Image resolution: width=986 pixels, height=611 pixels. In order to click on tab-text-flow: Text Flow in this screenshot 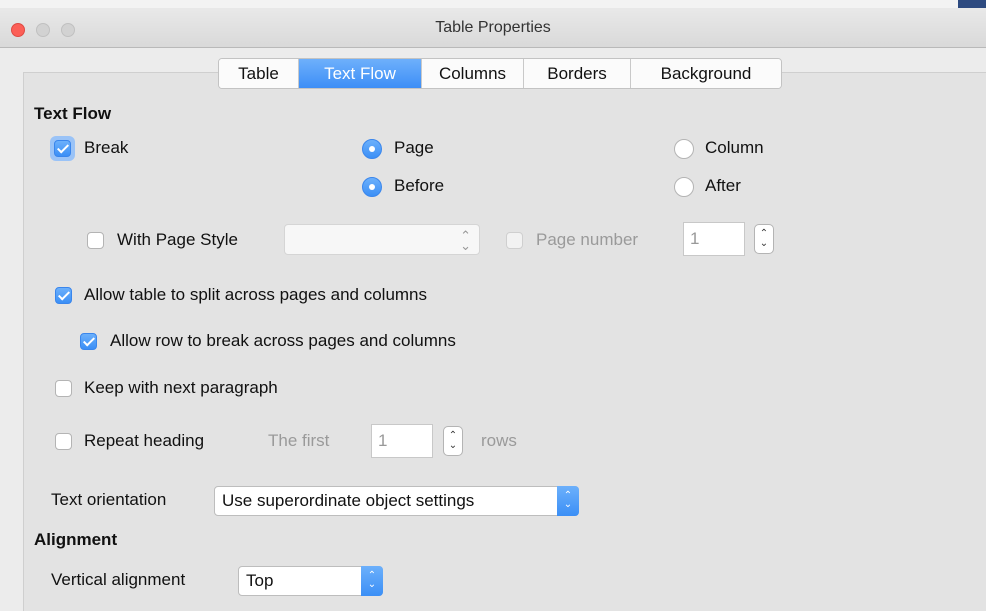, I will do `click(360, 73)`.